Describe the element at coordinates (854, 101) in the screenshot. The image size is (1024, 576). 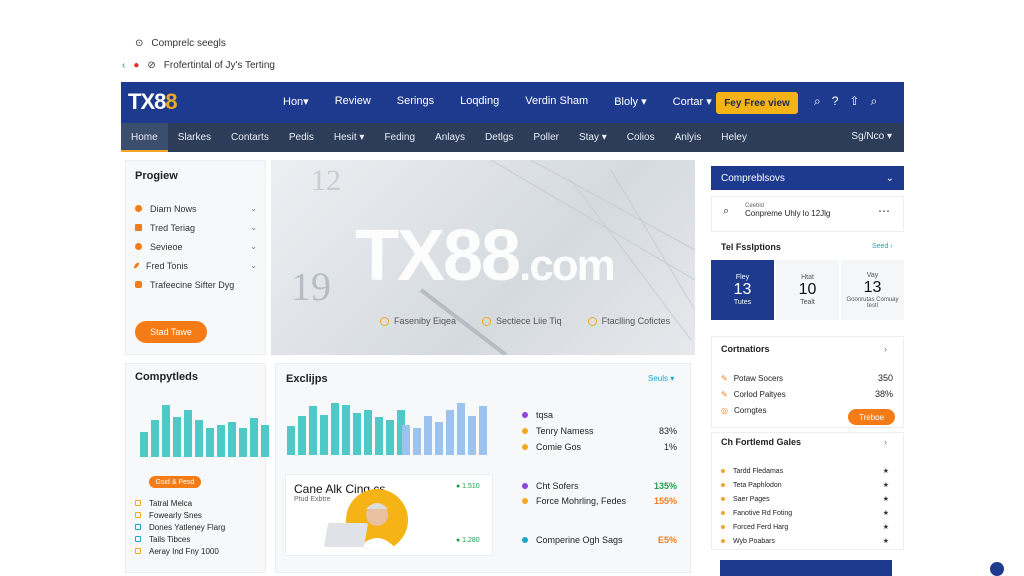
I see `share-icon: ⇧` at that location.